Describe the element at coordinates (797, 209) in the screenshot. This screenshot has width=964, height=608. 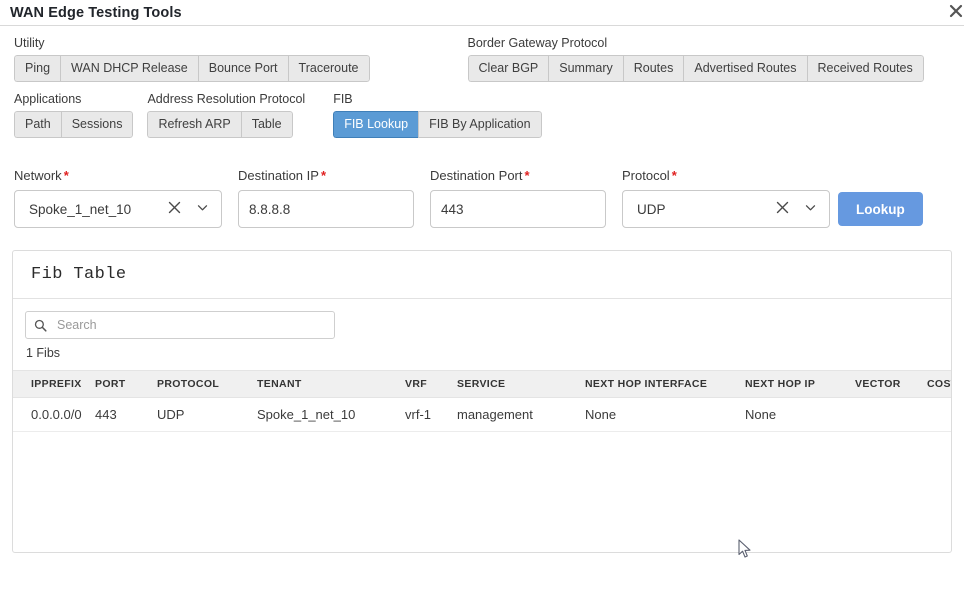
I see `select-protocol-icons` at that location.